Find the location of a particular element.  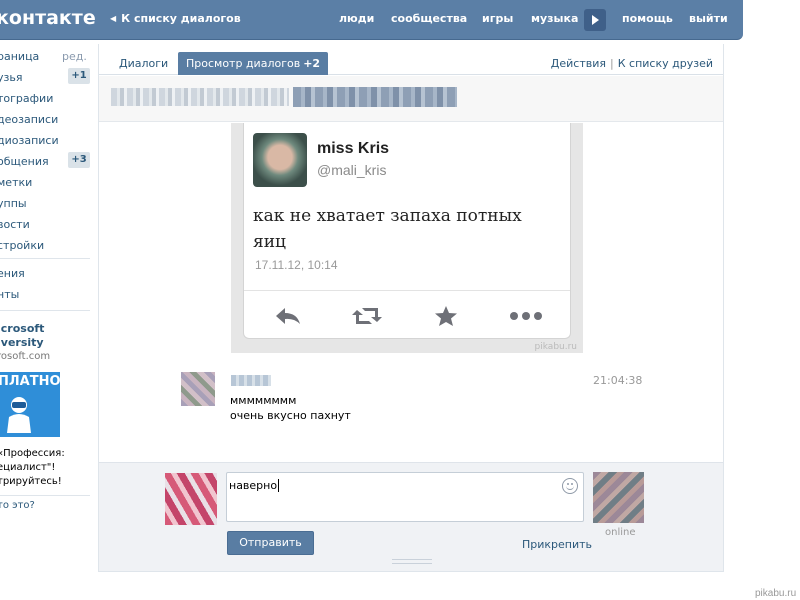

message-line: очень вкусно пахнут is located at coordinates (290, 415).